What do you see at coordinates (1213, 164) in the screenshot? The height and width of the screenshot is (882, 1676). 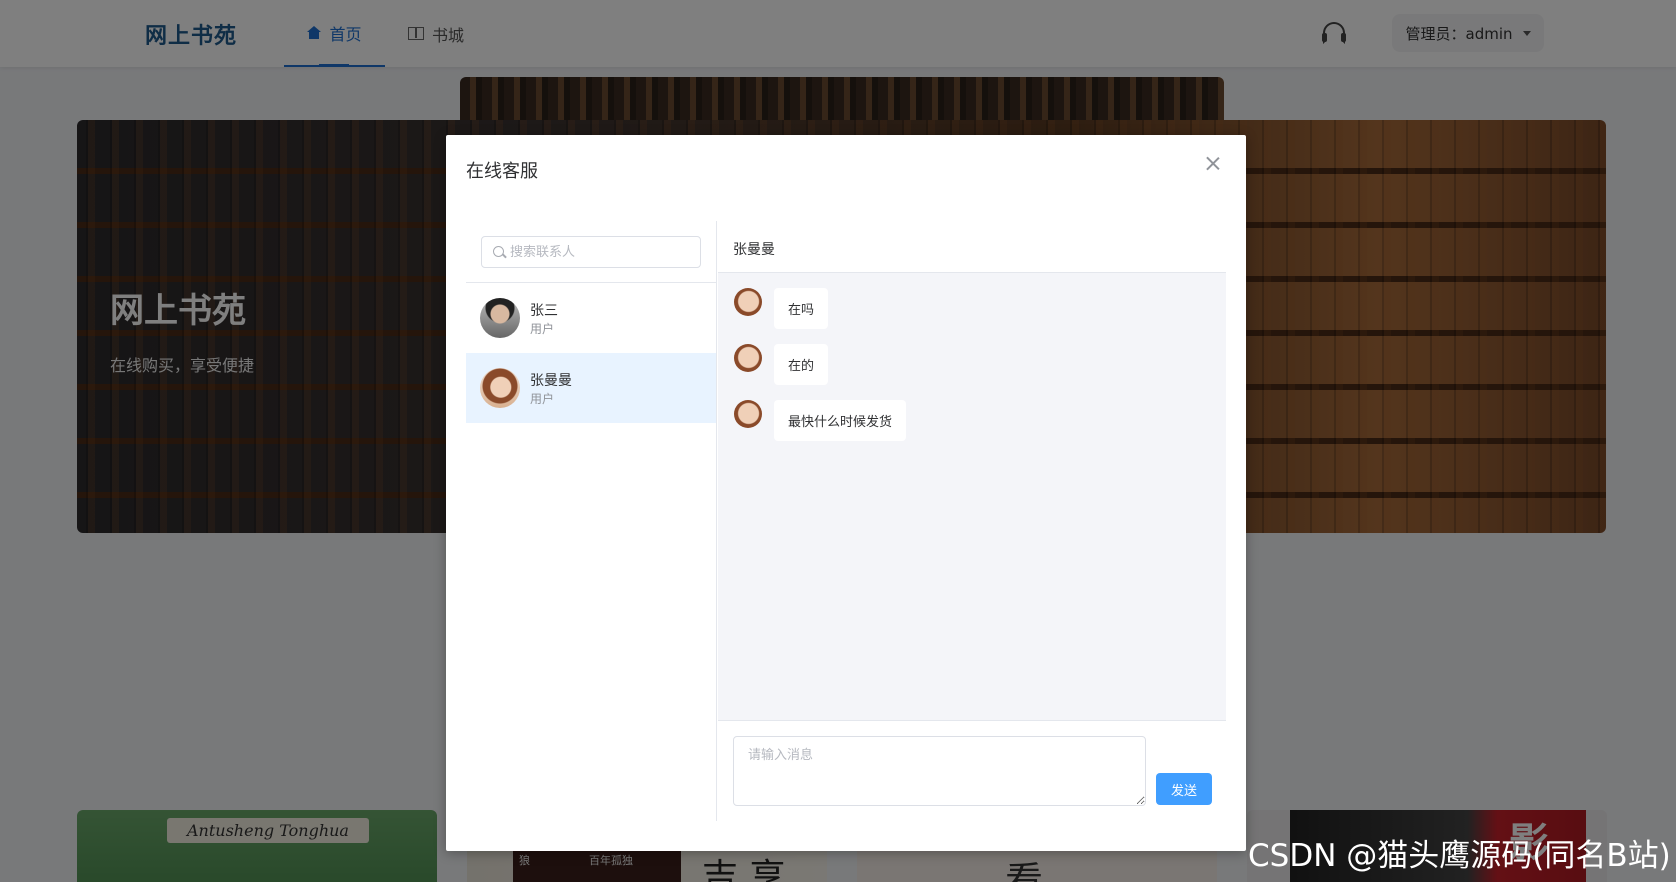 I see `close-icon` at bounding box center [1213, 164].